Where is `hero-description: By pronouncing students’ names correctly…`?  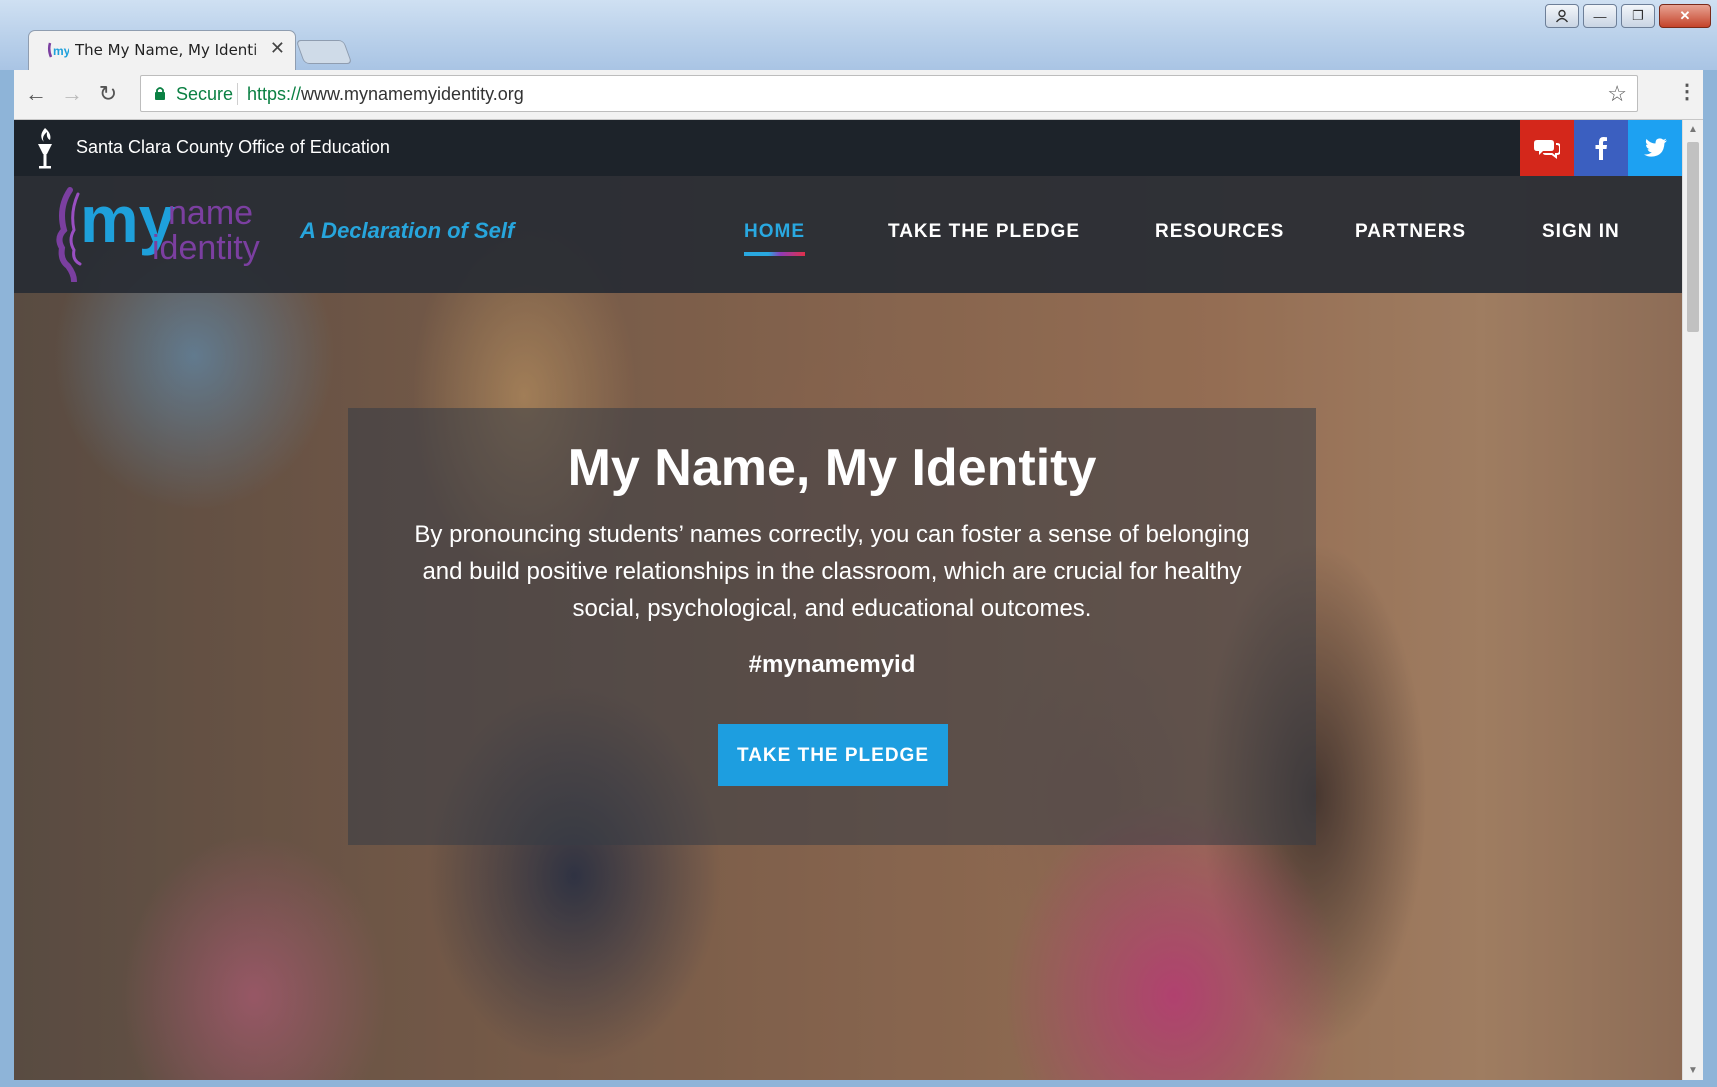 hero-description: By pronouncing students’ names correctly… is located at coordinates (832, 571).